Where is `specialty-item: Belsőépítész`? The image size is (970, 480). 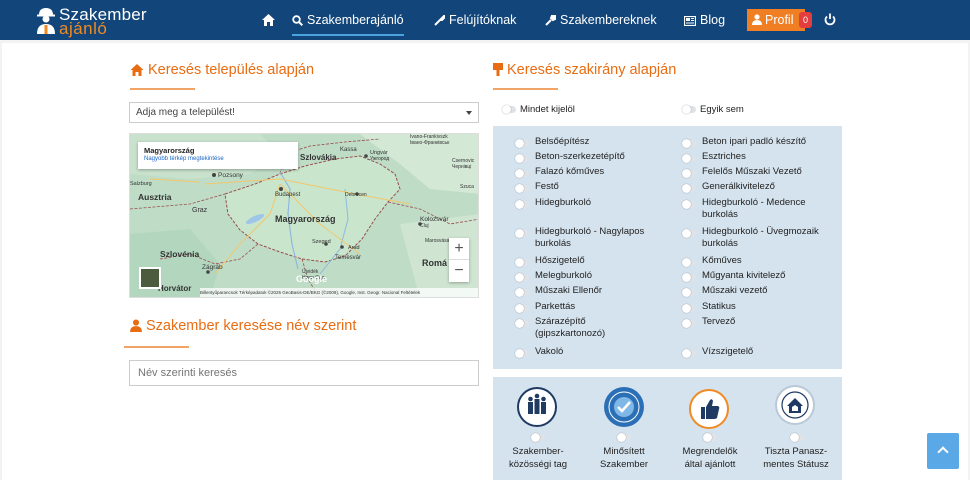 specialty-item: Belsőépítész is located at coordinates (562, 141).